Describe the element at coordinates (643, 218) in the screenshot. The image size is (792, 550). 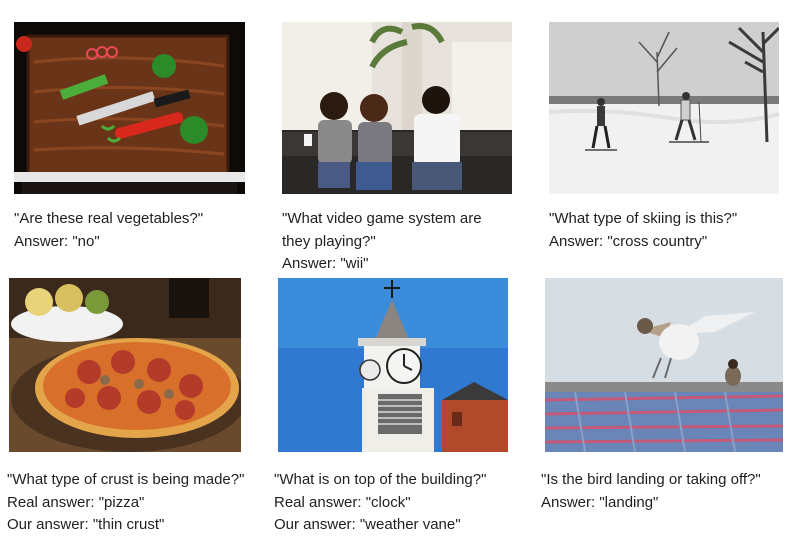
I see `question-text: "What type of skiing is this?"` at that location.